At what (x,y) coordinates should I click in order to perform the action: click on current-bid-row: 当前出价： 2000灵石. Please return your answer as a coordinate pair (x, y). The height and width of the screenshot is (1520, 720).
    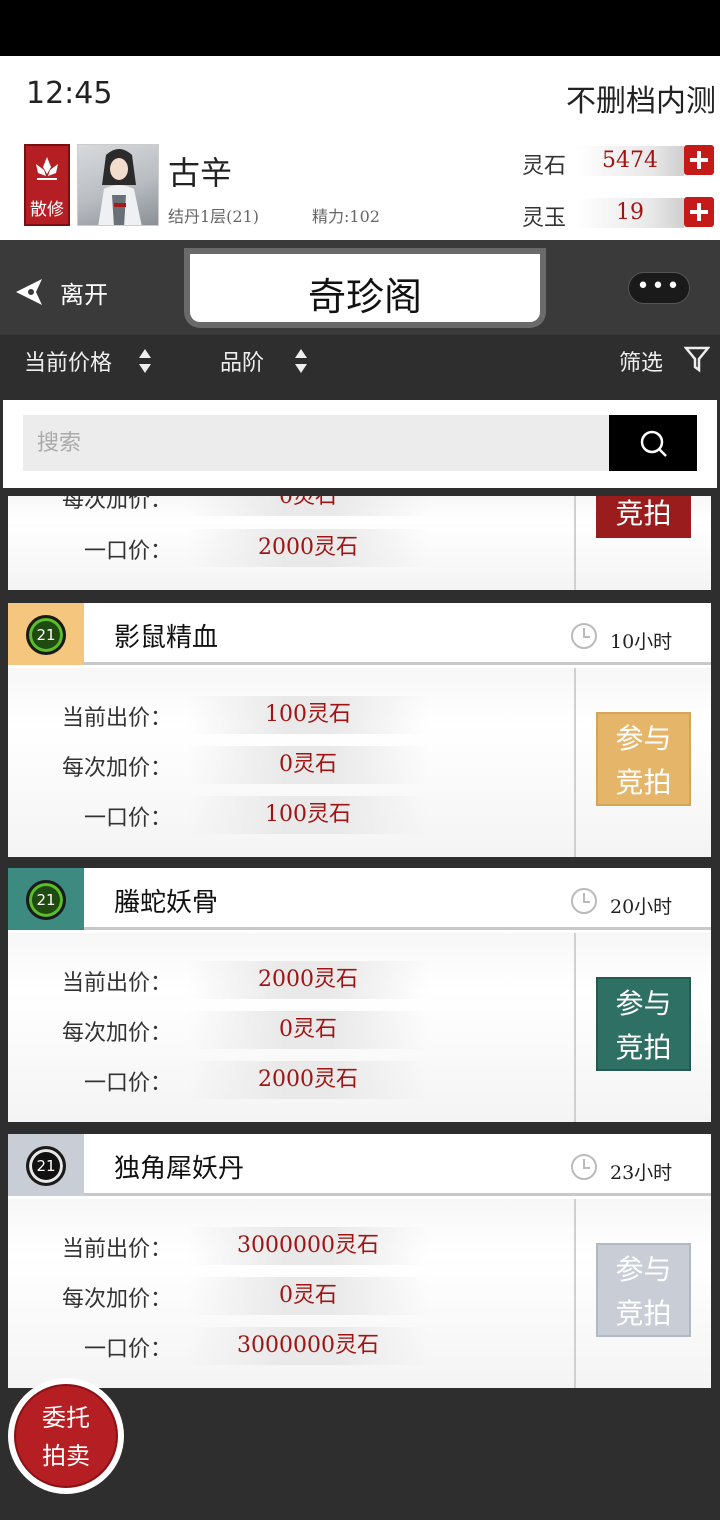
    Looking at the image, I should click on (288, 980).